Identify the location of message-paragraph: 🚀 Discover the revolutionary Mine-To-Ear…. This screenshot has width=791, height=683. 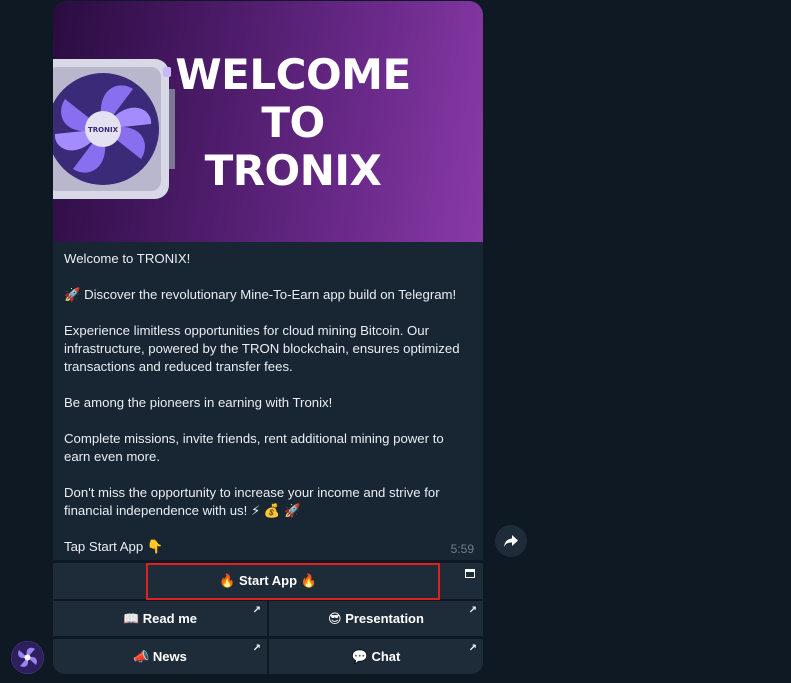
(260, 294).